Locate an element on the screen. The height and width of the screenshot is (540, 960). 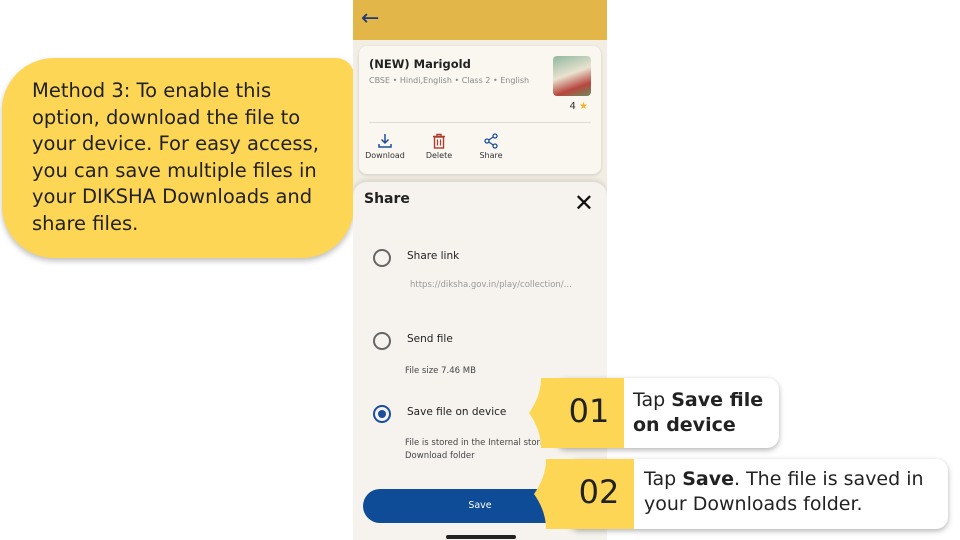
save-file-radio is located at coordinates (382, 414).